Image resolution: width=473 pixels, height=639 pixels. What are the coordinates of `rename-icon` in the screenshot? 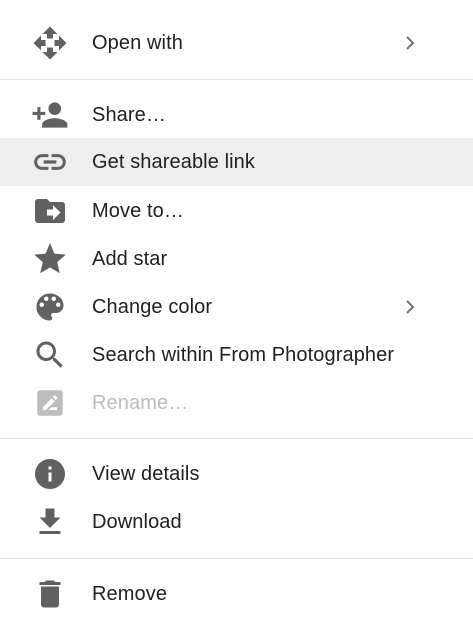 It's located at (50, 403).